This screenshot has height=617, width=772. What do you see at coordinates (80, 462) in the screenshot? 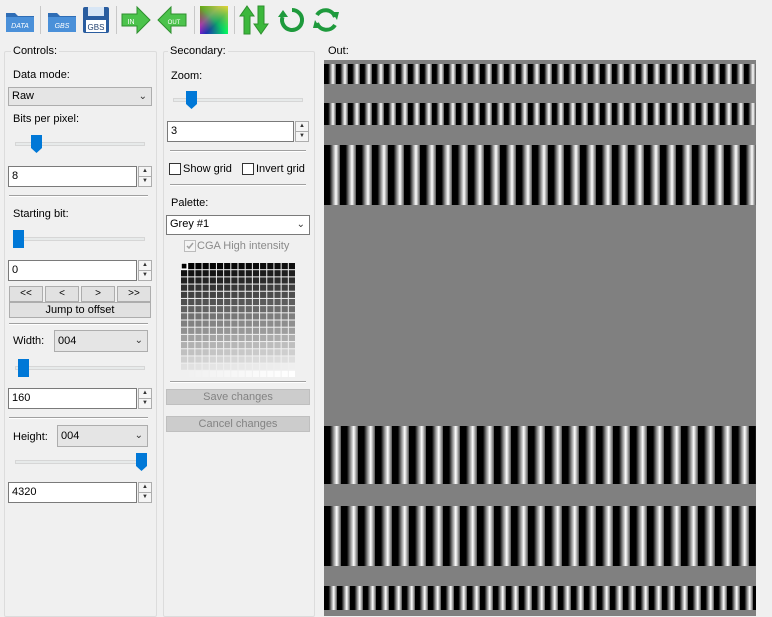
I see `height-slider-track` at bounding box center [80, 462].